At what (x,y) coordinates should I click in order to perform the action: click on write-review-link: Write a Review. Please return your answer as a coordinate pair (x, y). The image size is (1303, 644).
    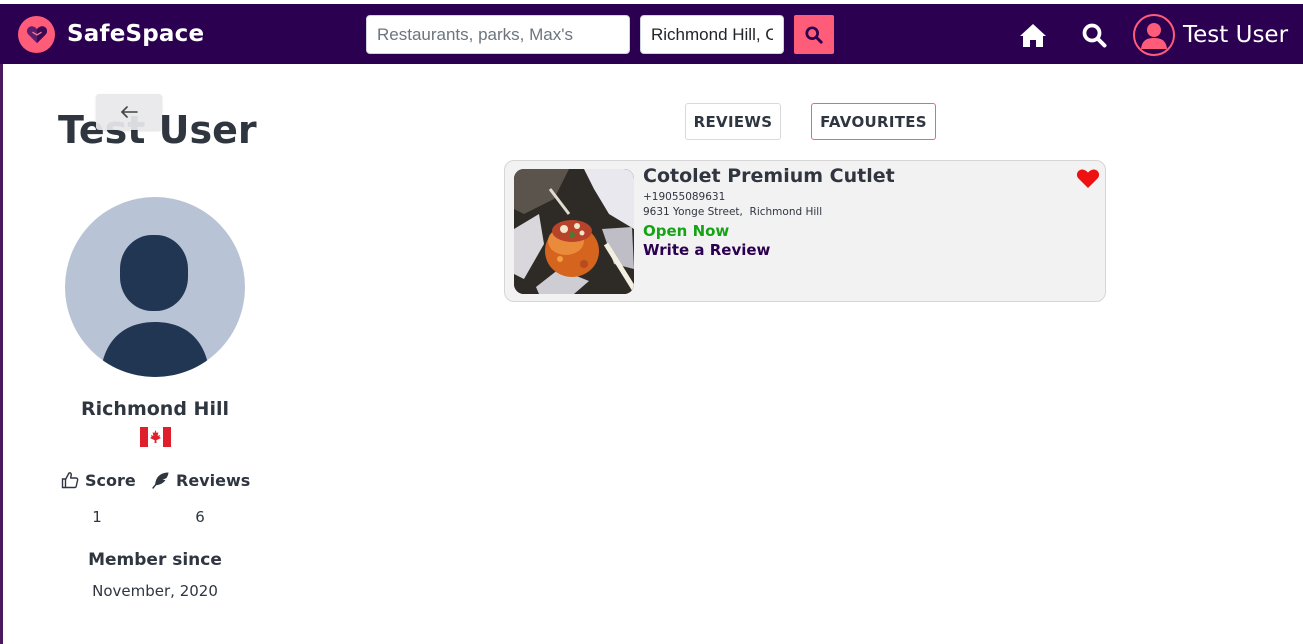
    Looking at the image, I should click on (706, 250).